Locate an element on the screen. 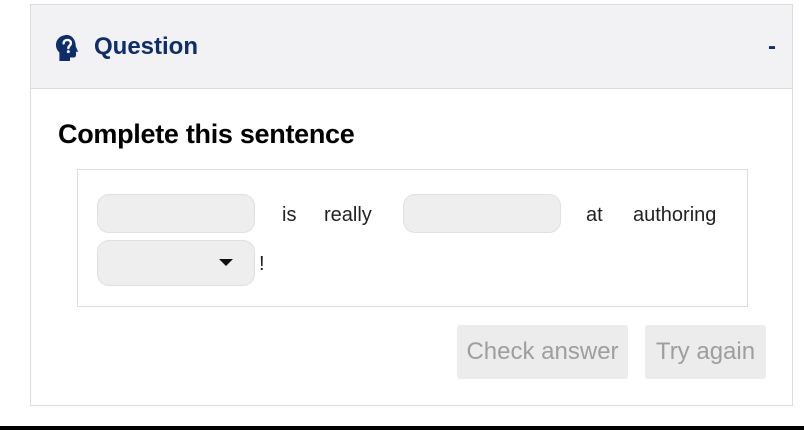  question-prompt: Complete this sentence is located at coordinates (206, 134).